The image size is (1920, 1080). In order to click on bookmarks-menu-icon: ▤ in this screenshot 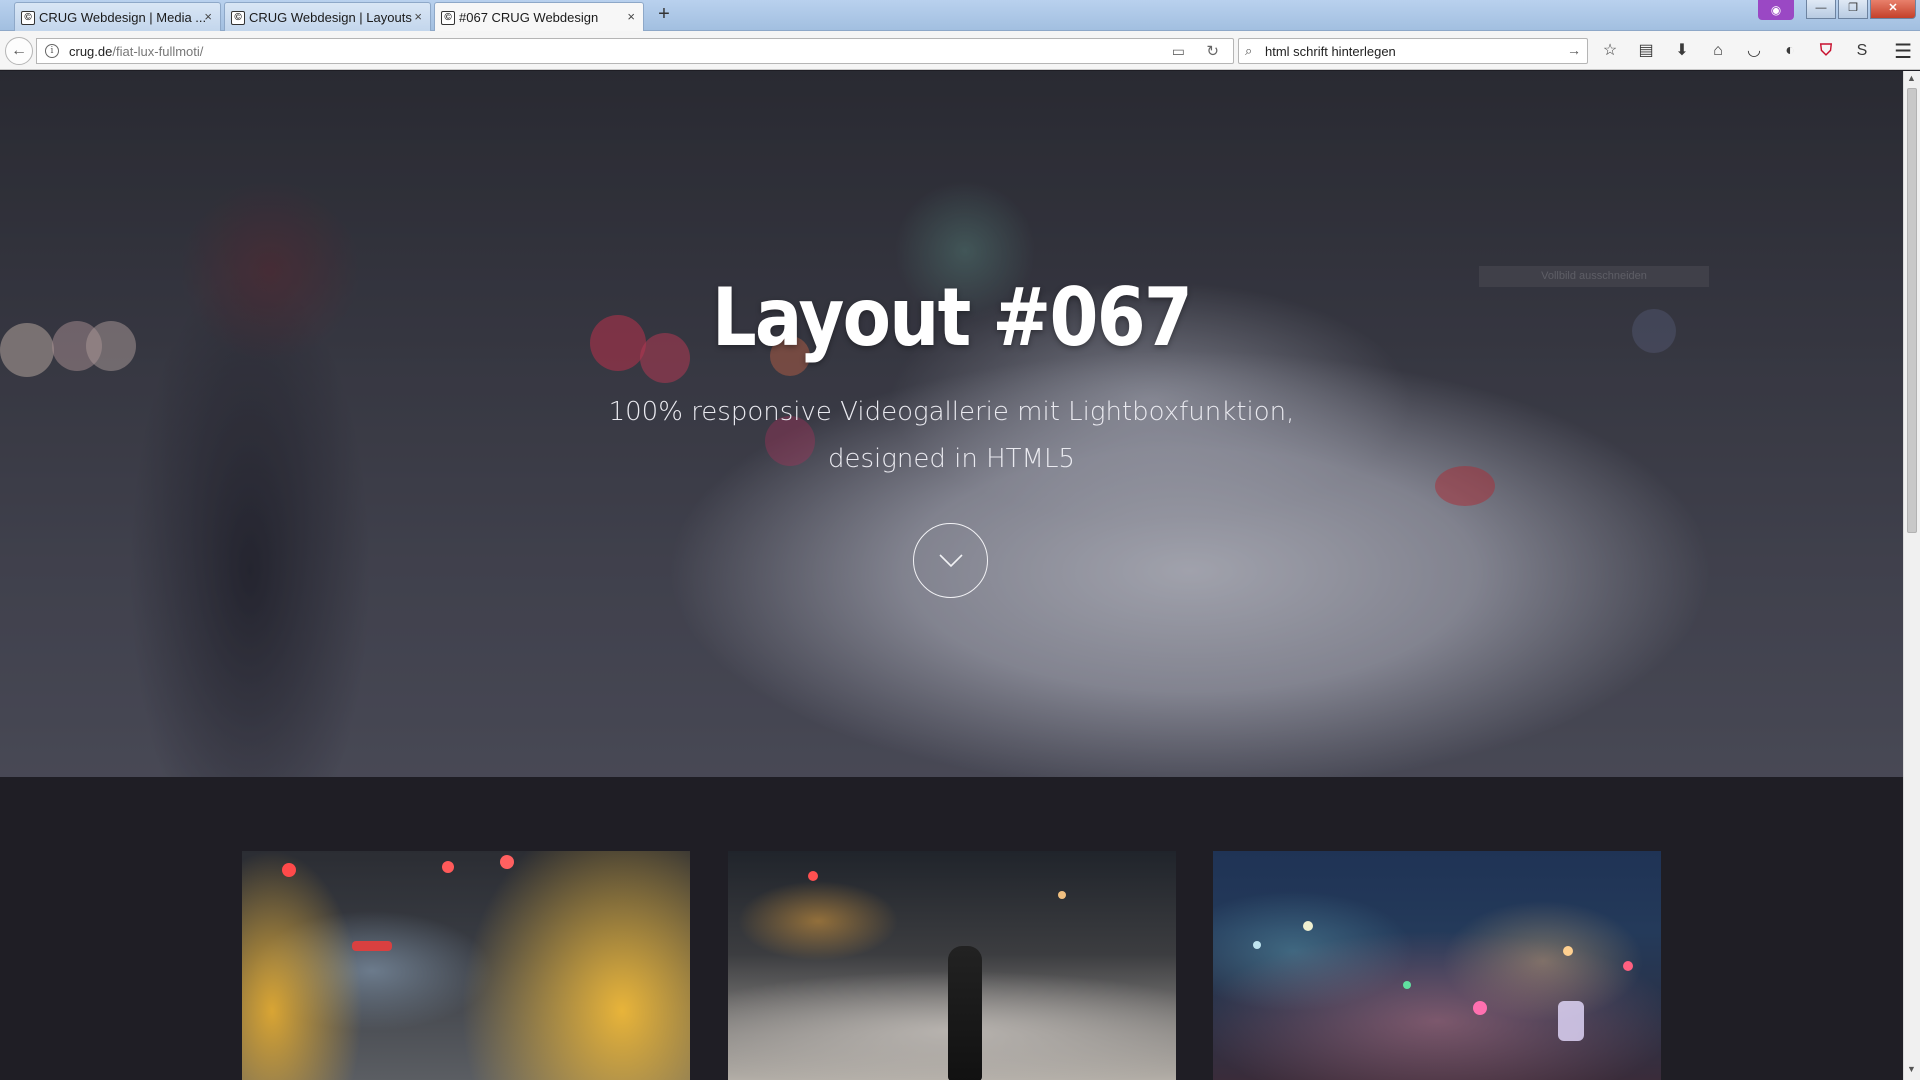, I will do `click(1646, 51)`.